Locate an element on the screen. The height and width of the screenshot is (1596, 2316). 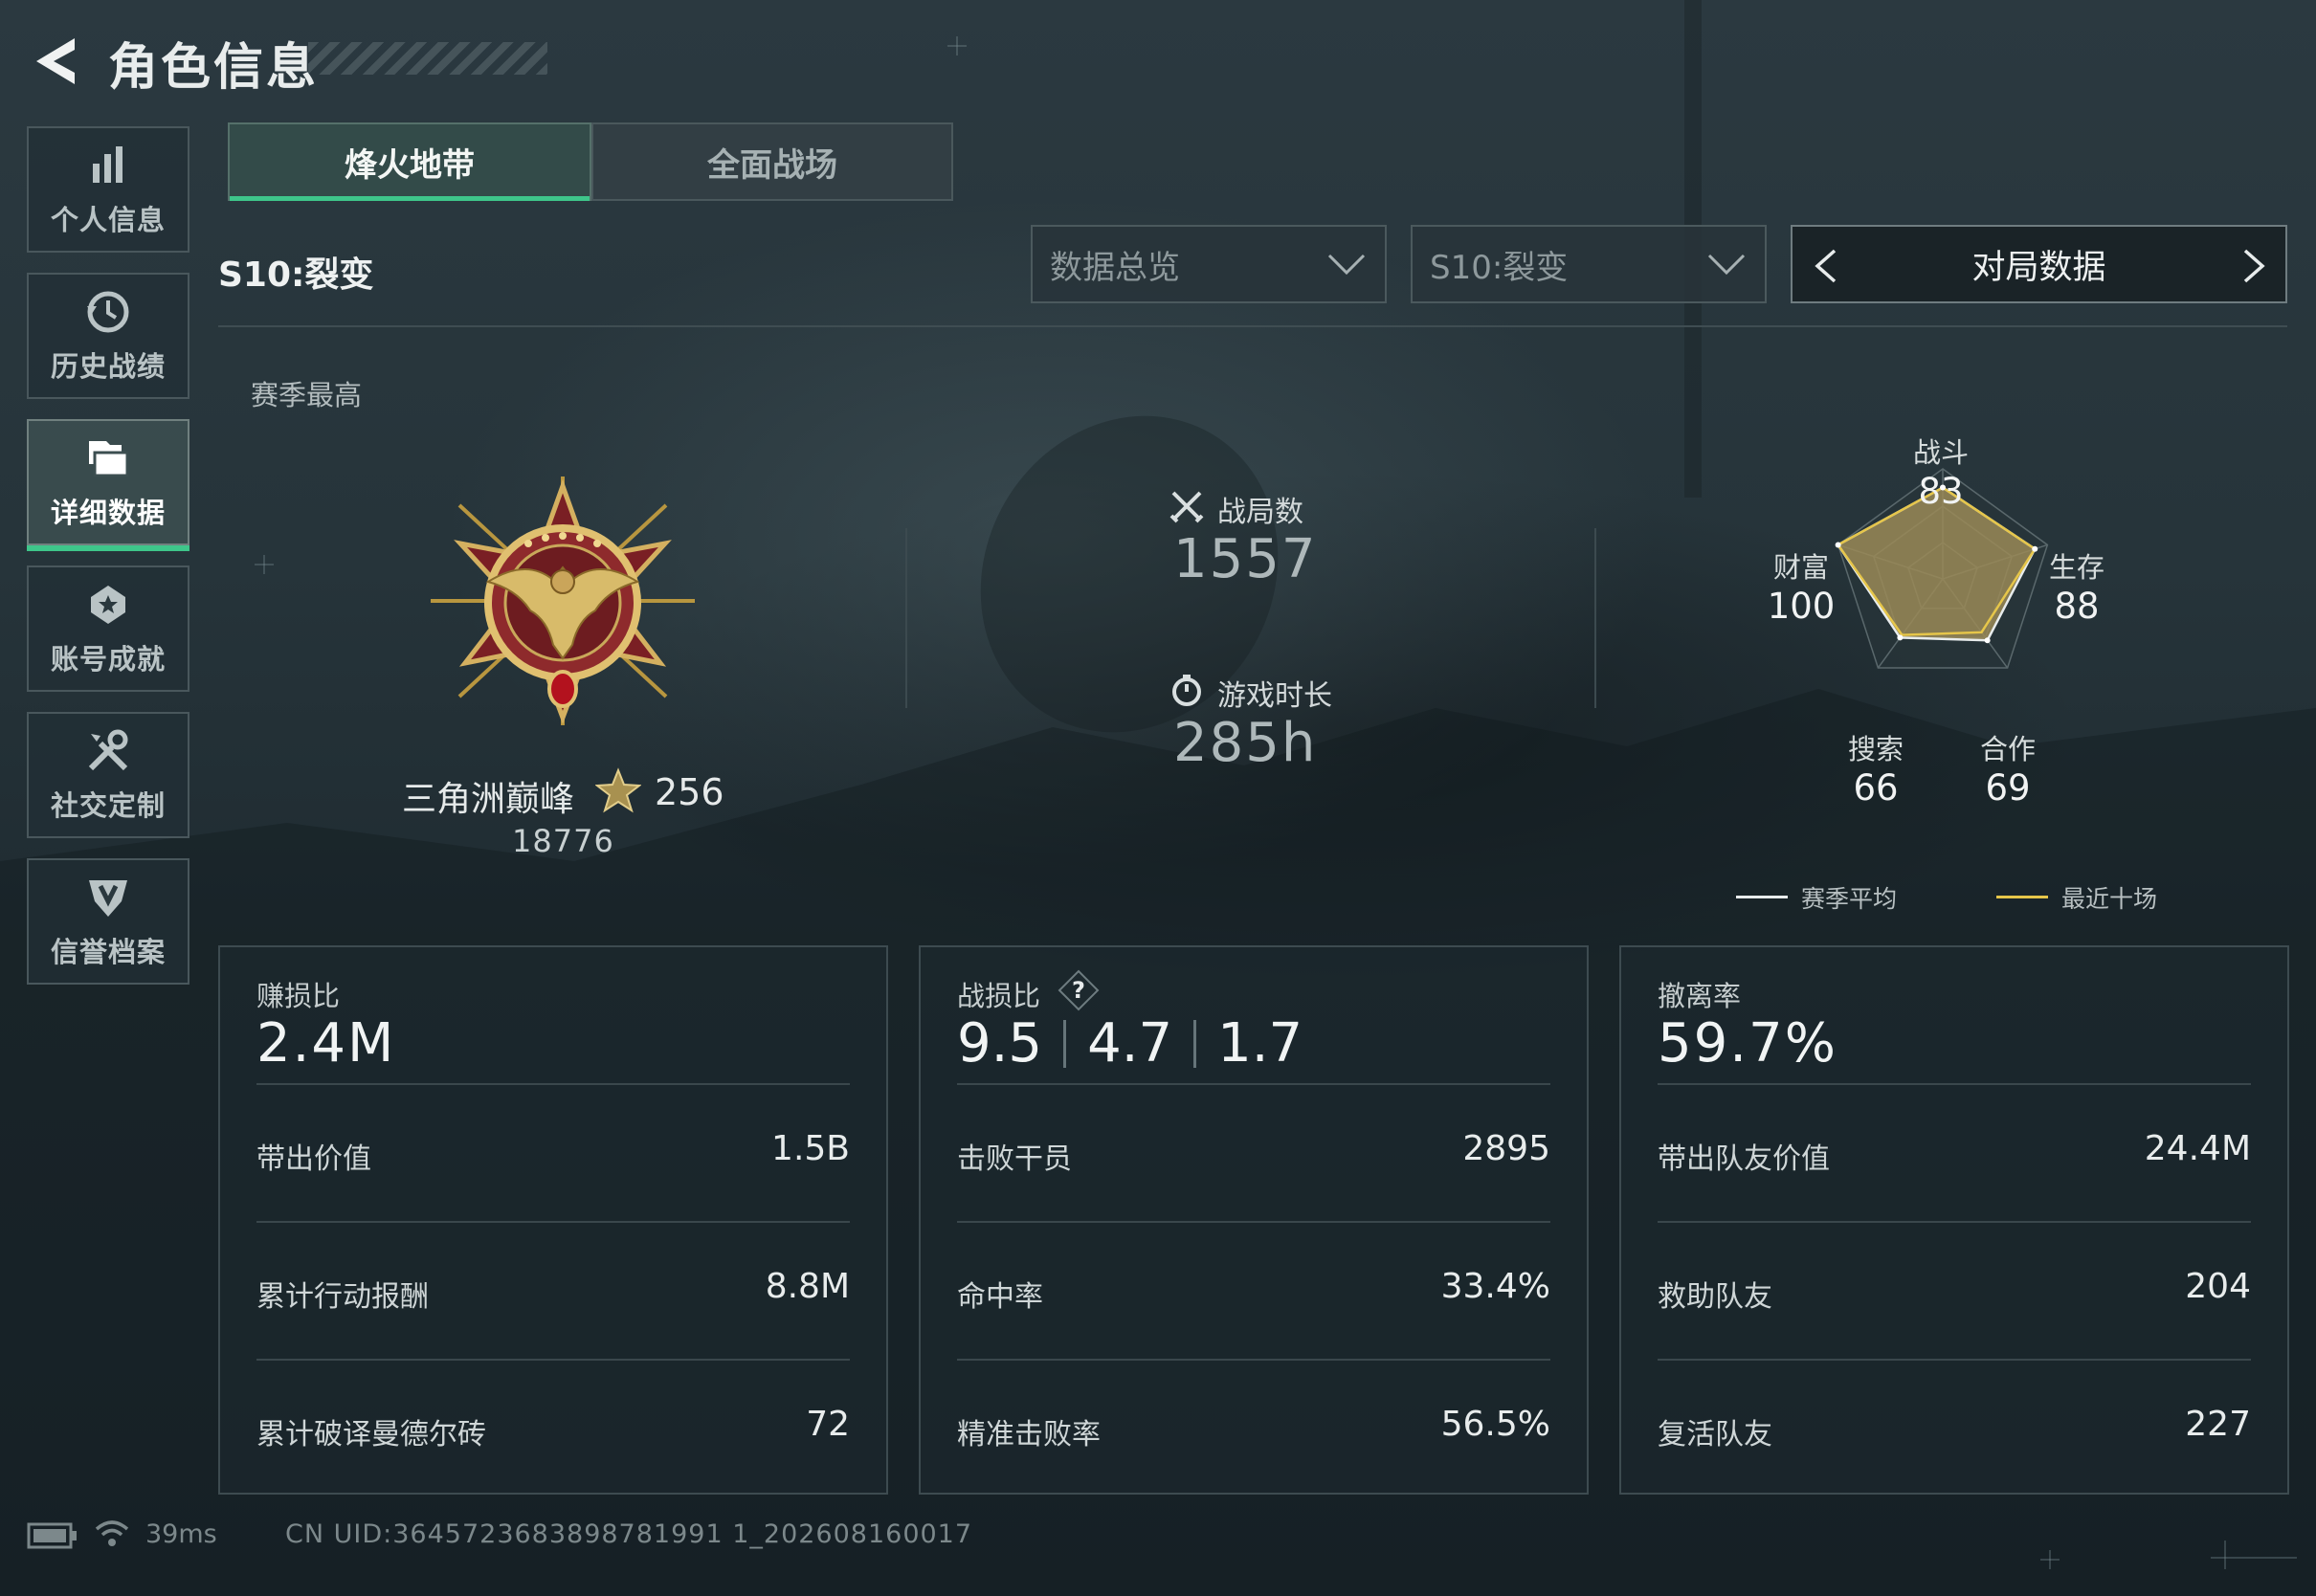
stat-label: 累计破译曼德尔砖 is located at coordinates (371, 1435).